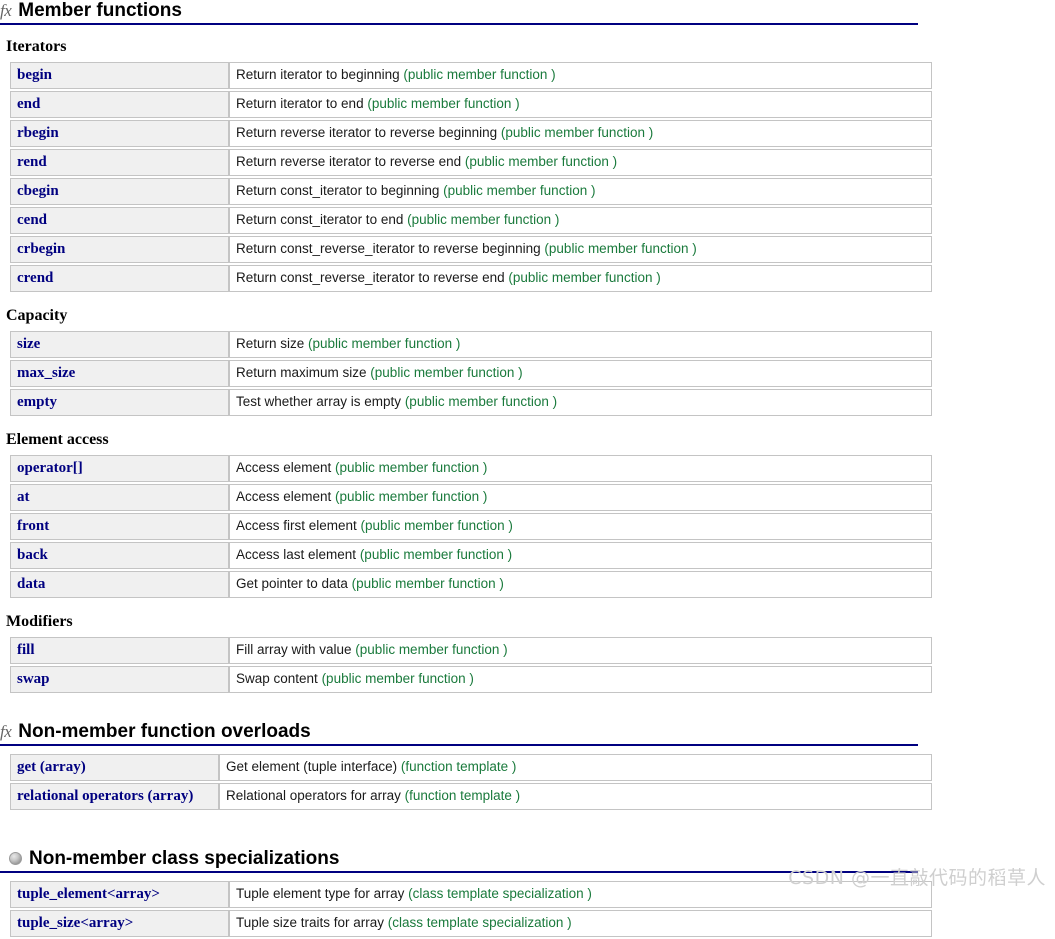 The image size is (1055, 939). Describe the element at coordinates (119, 923) in the screenshot. I see `class-link-tuple-size-array: tuple_size<array>` at that location.